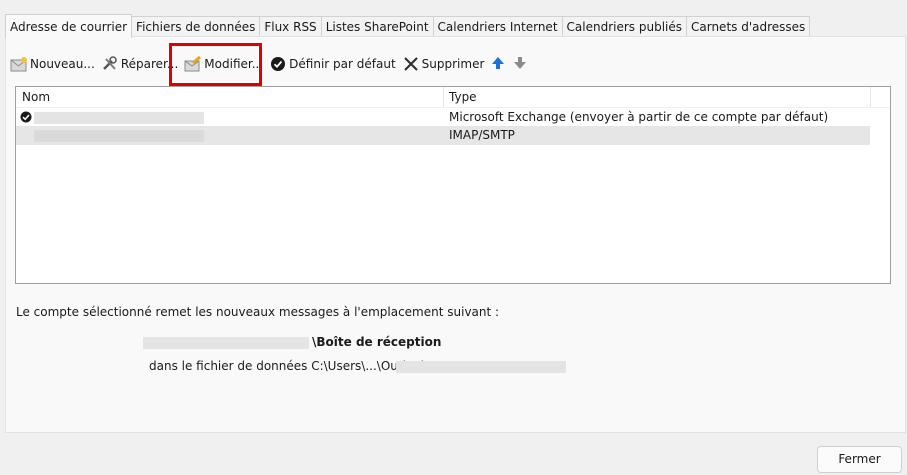 The width and height of the screenshot is (907, 475). Describe the element at coordinates (624, 26) in the screenshot. I see `tab-published-calendars: Calendriers publiés` at that location.